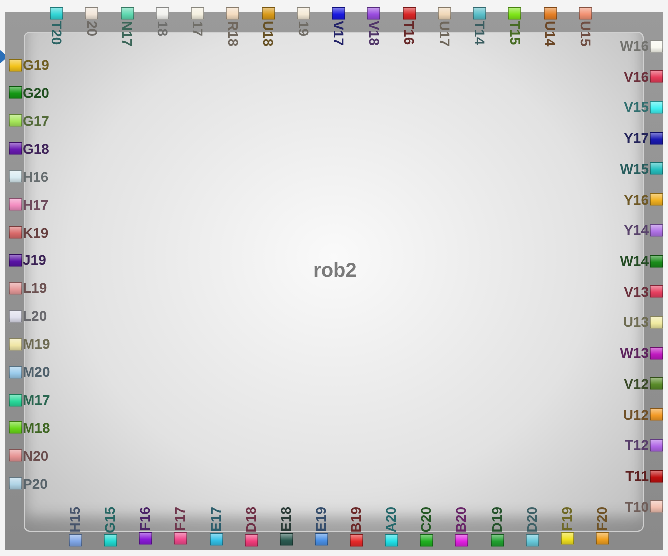  Describe the element at coordinates (356, 520) in the screenshot. I see `pin-label: B19` at that location.